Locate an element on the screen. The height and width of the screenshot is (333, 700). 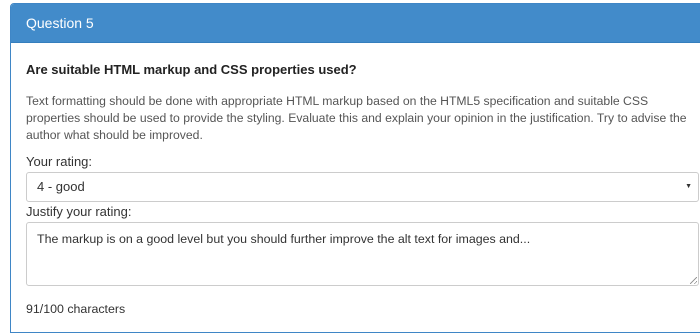
caret-down-icon: ▼ is located at coordinates (688, 187).